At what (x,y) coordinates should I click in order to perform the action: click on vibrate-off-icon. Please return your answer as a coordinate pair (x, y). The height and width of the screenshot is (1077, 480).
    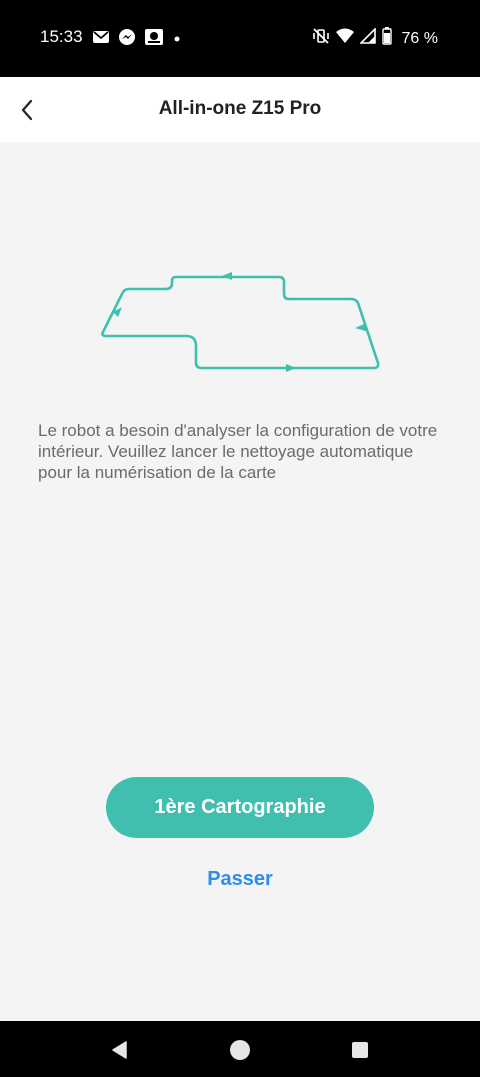
    Looking at the image, I should click on (321, 38).